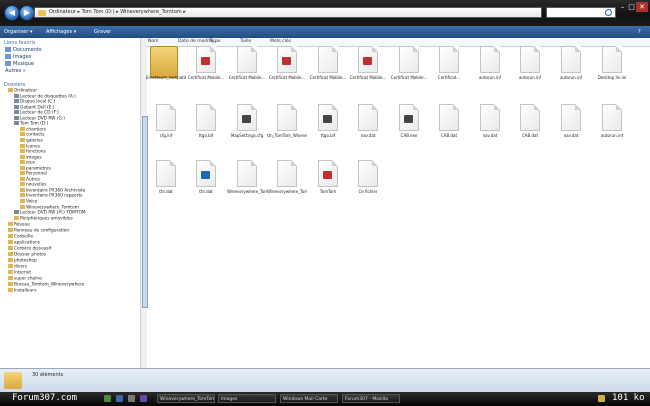 The image size is (650, 406). Describe the element at coordinates (25, 261) in the screenshot. I see `tree-item-label: photoshop` at that location.